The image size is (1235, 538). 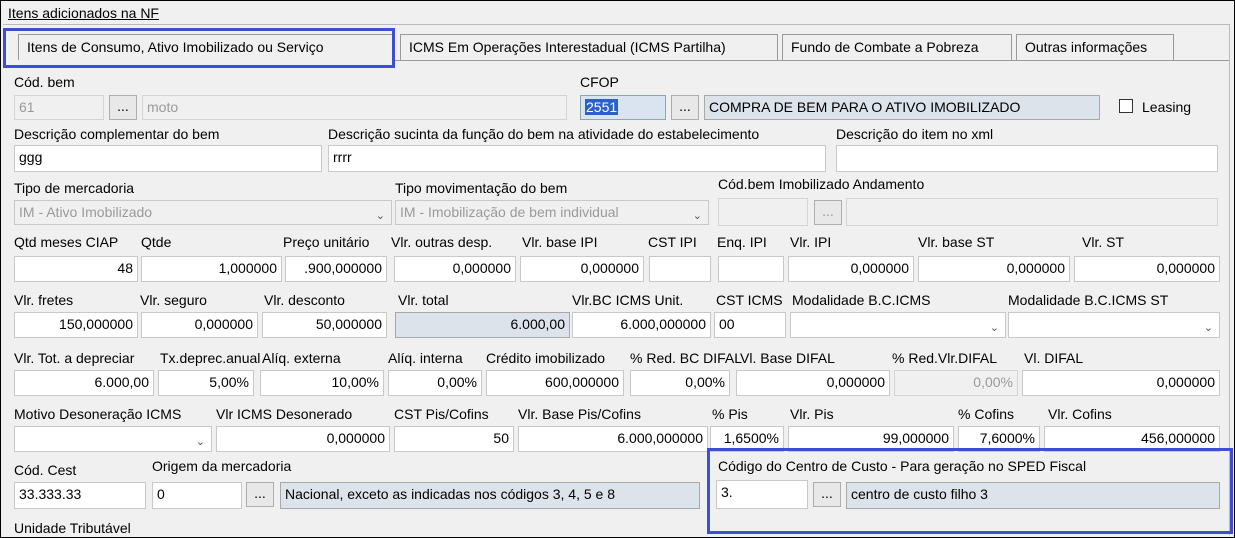 I want to click on preco-label: Preço unitário, so click(x=326, y=242).